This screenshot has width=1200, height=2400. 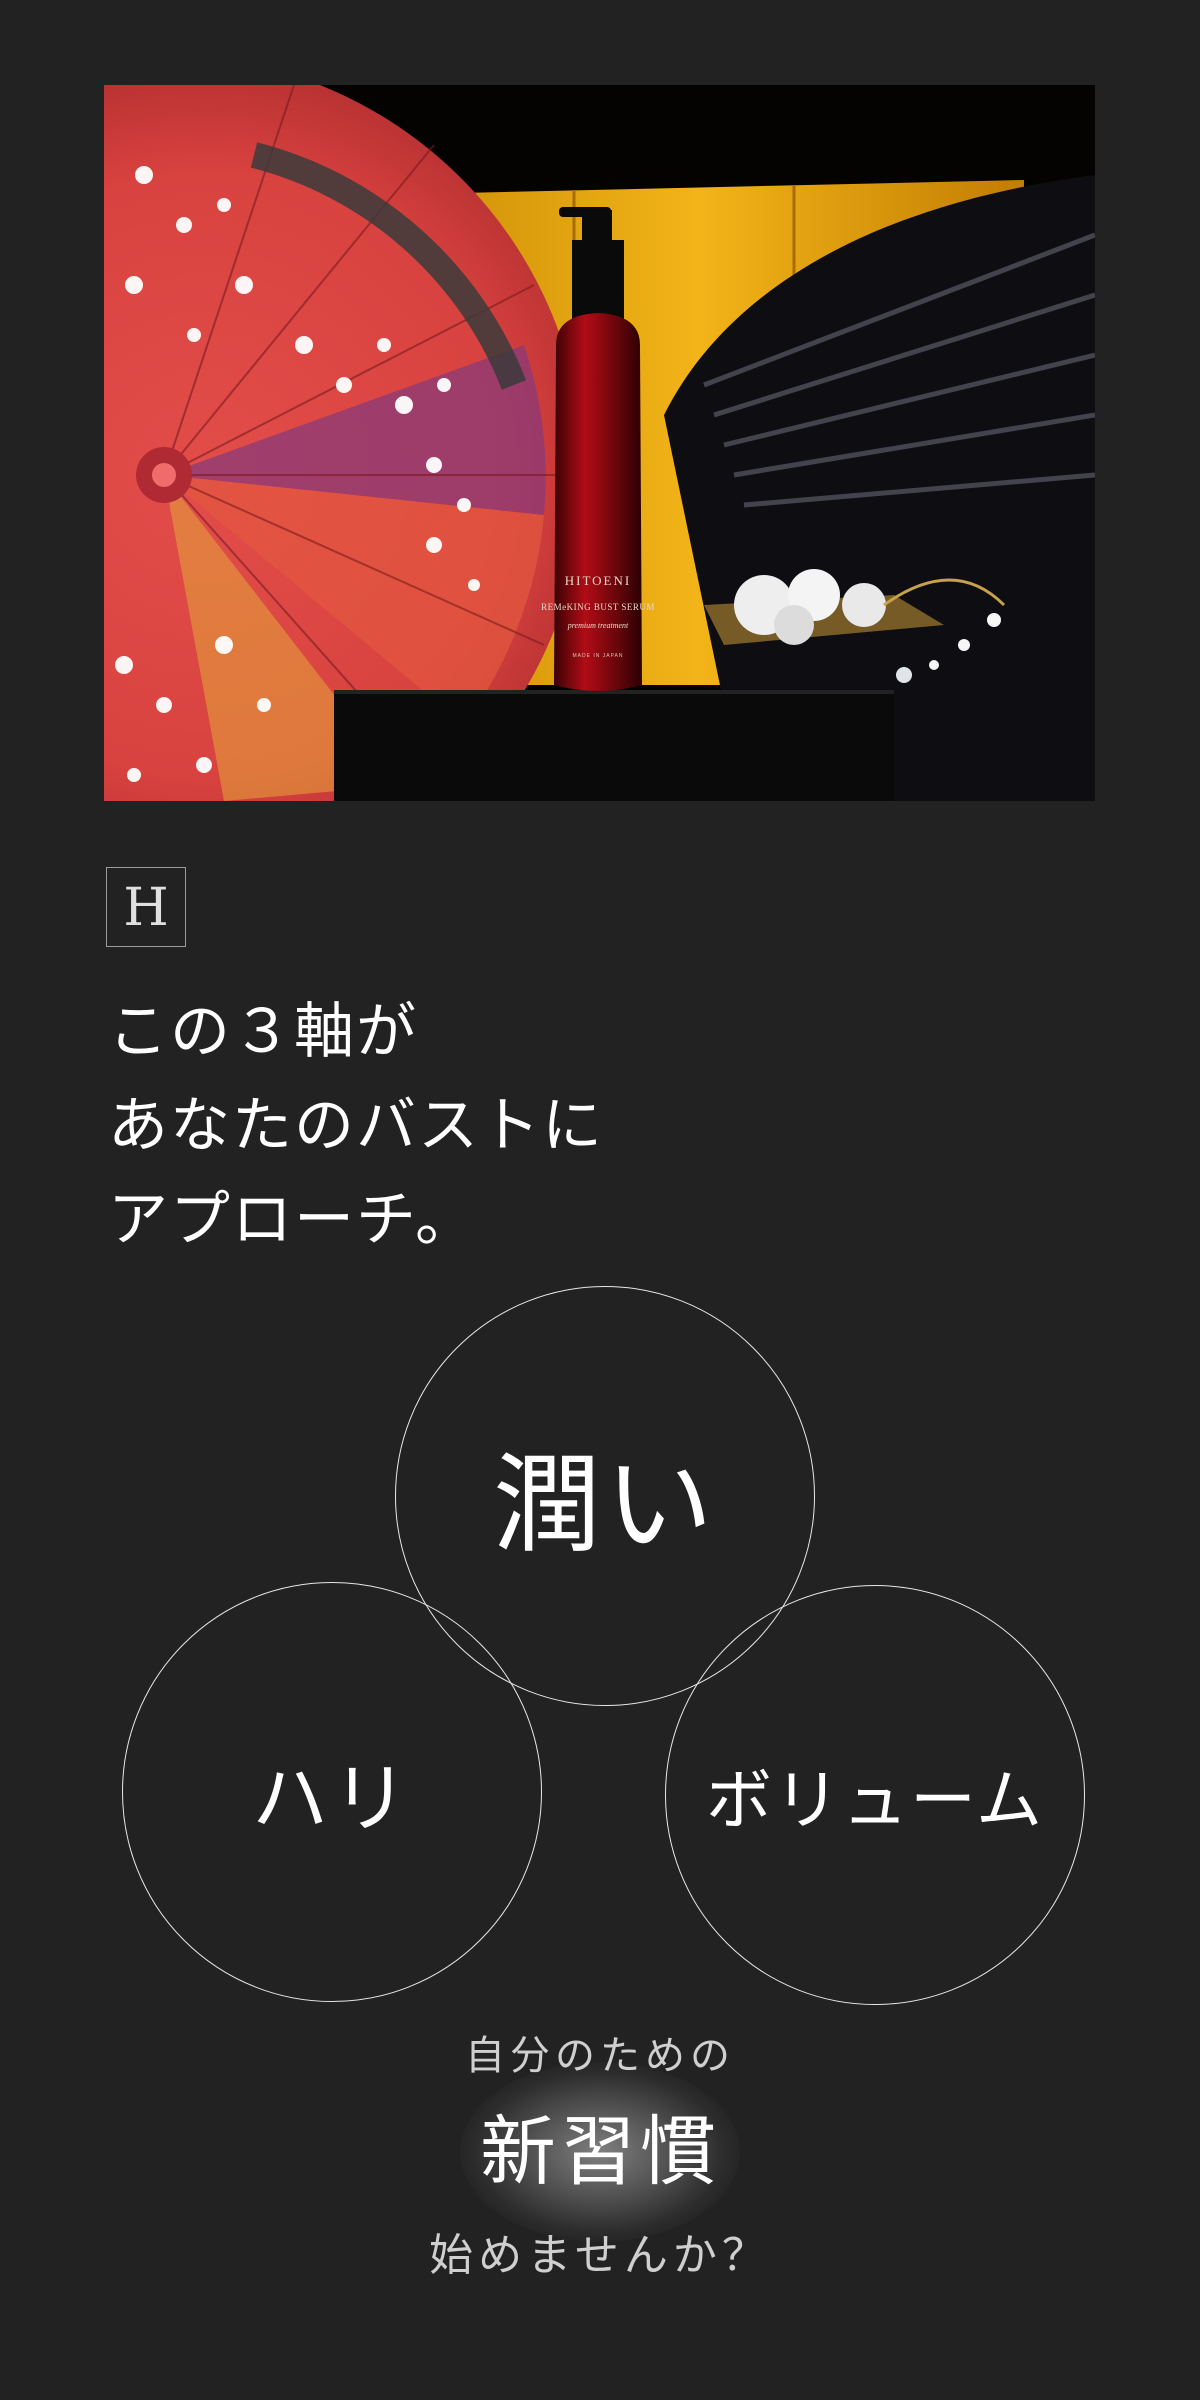 I want to click on axis-label-volume: ボリューム, so click(x=875, y=1800).